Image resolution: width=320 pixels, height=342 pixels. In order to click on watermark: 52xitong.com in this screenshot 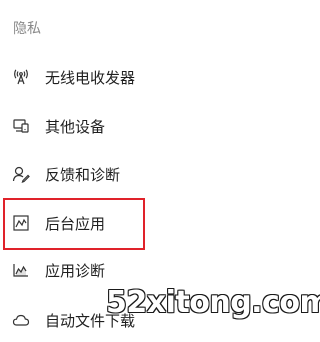, I will do `click(213, 302)`.